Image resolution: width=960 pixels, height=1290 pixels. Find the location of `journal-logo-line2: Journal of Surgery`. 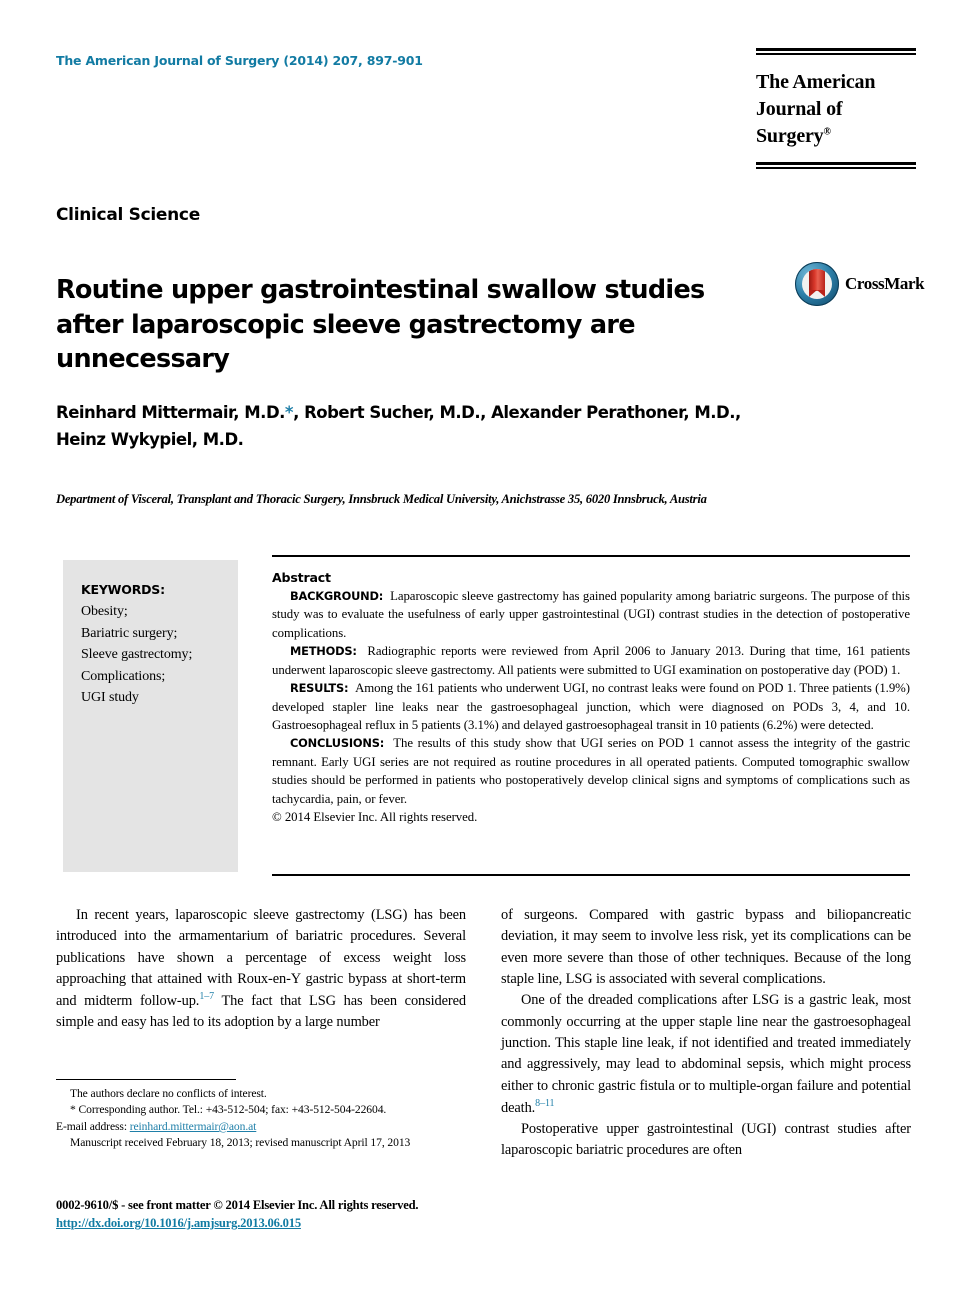

journal-logo-line2: Journal of Surgery is located at coordinates (799, 122).